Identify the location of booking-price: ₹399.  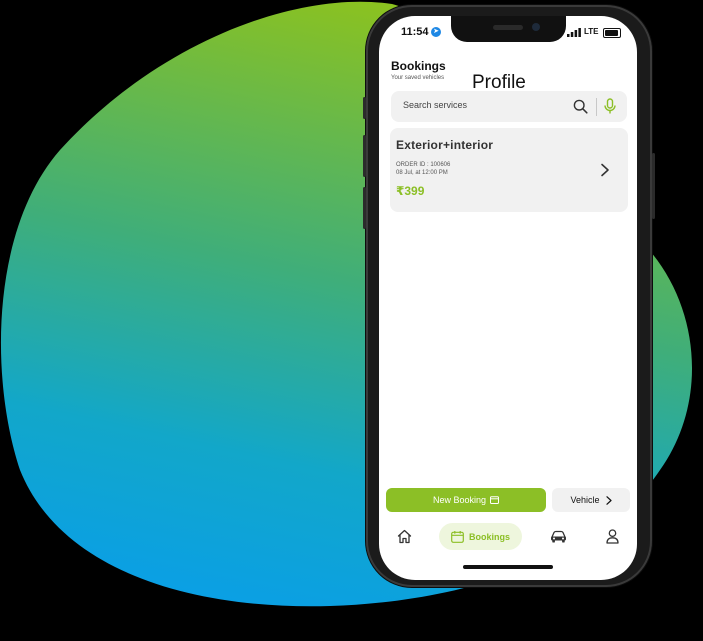
(410, 191).